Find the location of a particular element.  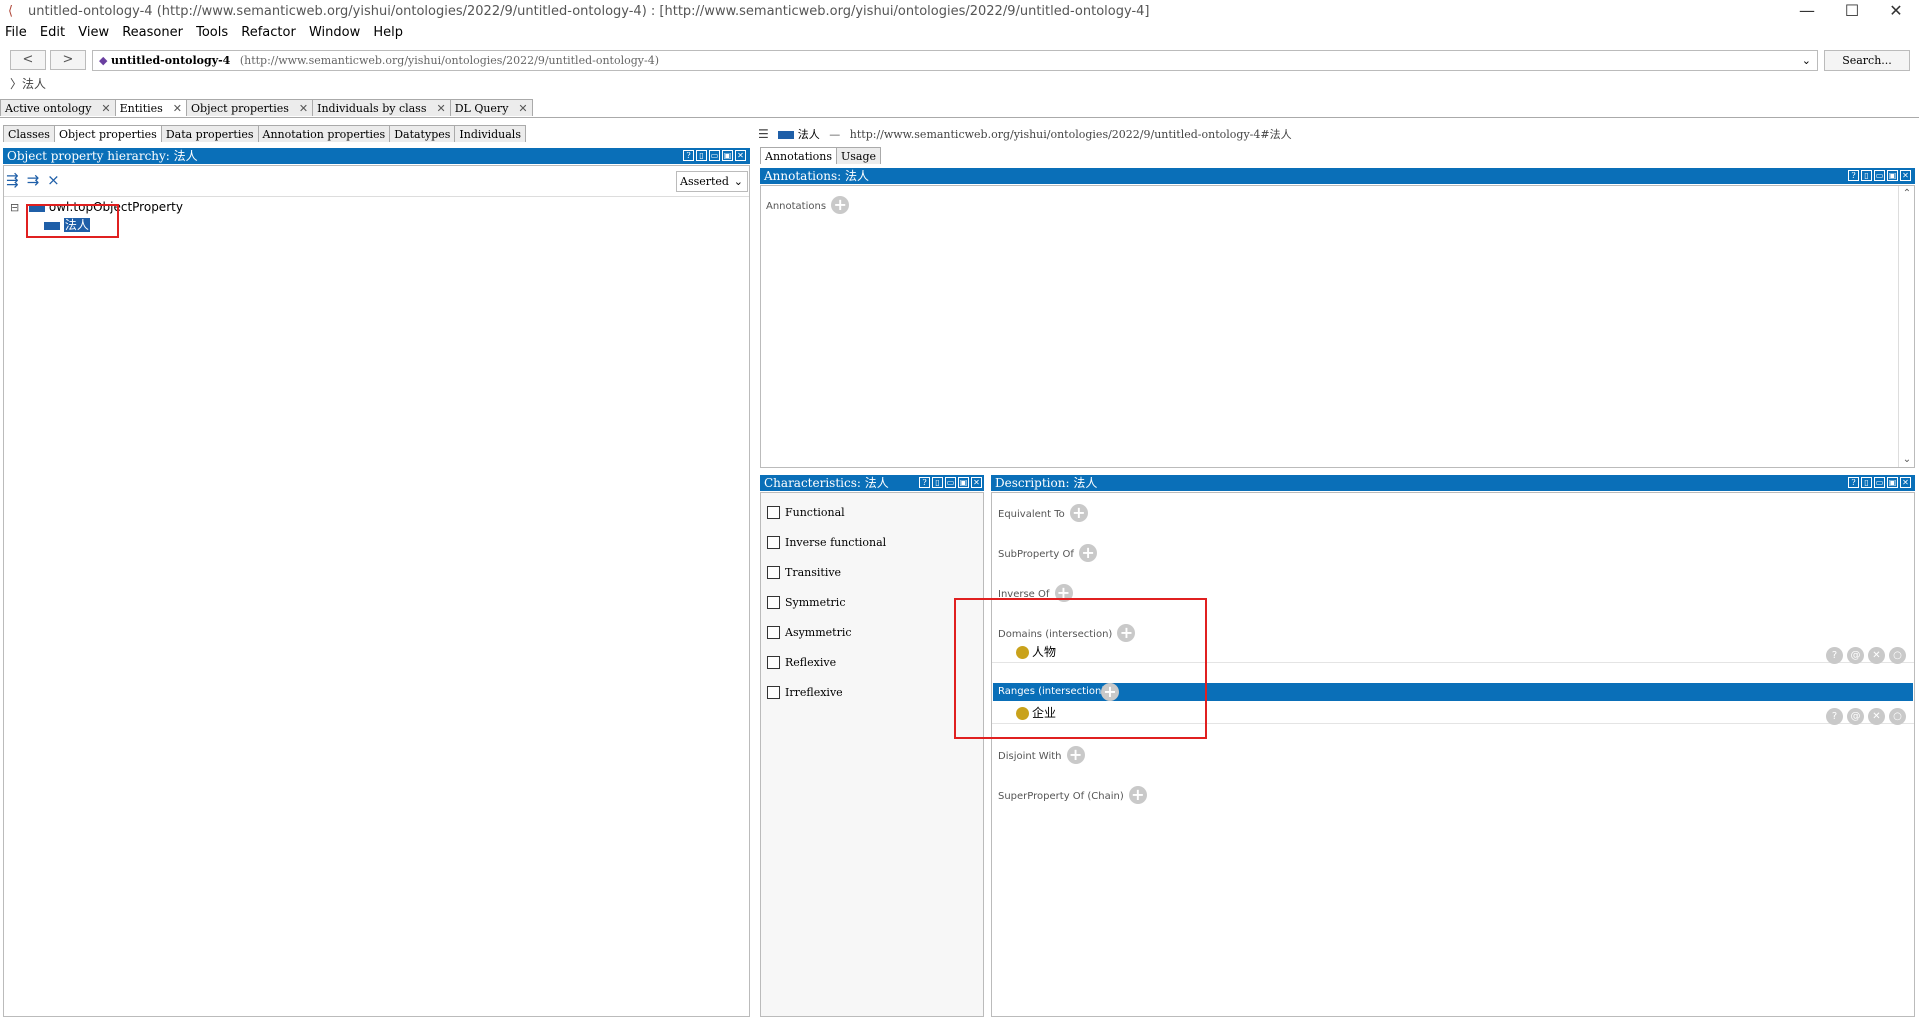

add-disjoint-icon: + is located at coordinates (1075, 754).